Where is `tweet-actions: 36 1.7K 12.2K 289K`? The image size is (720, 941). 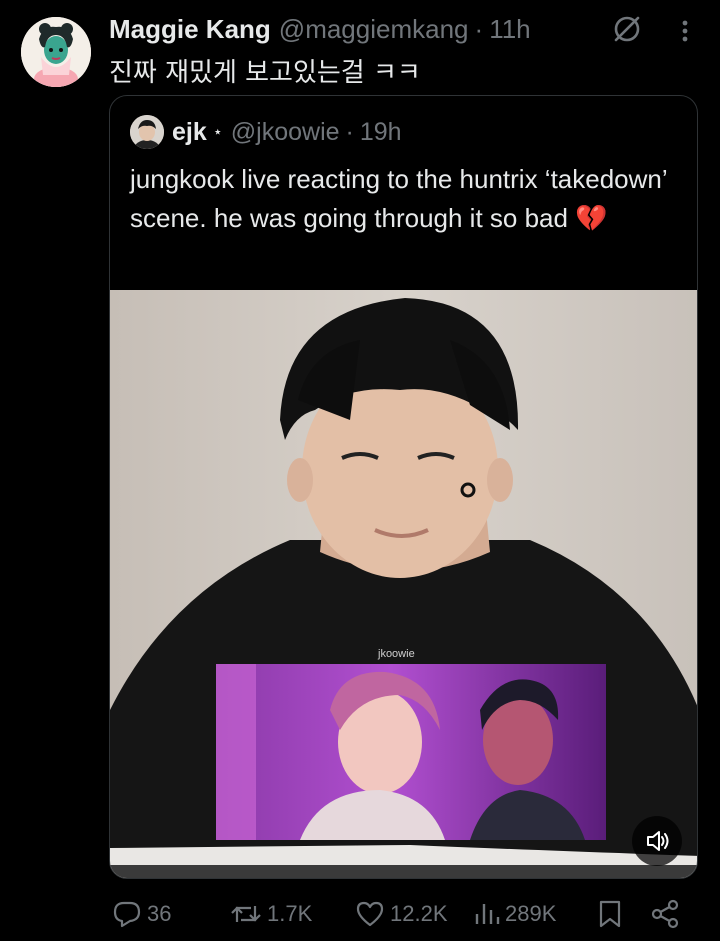
tweet-actions: 36 1.7K 12.2K 289K is located at coordinates (409, 914).